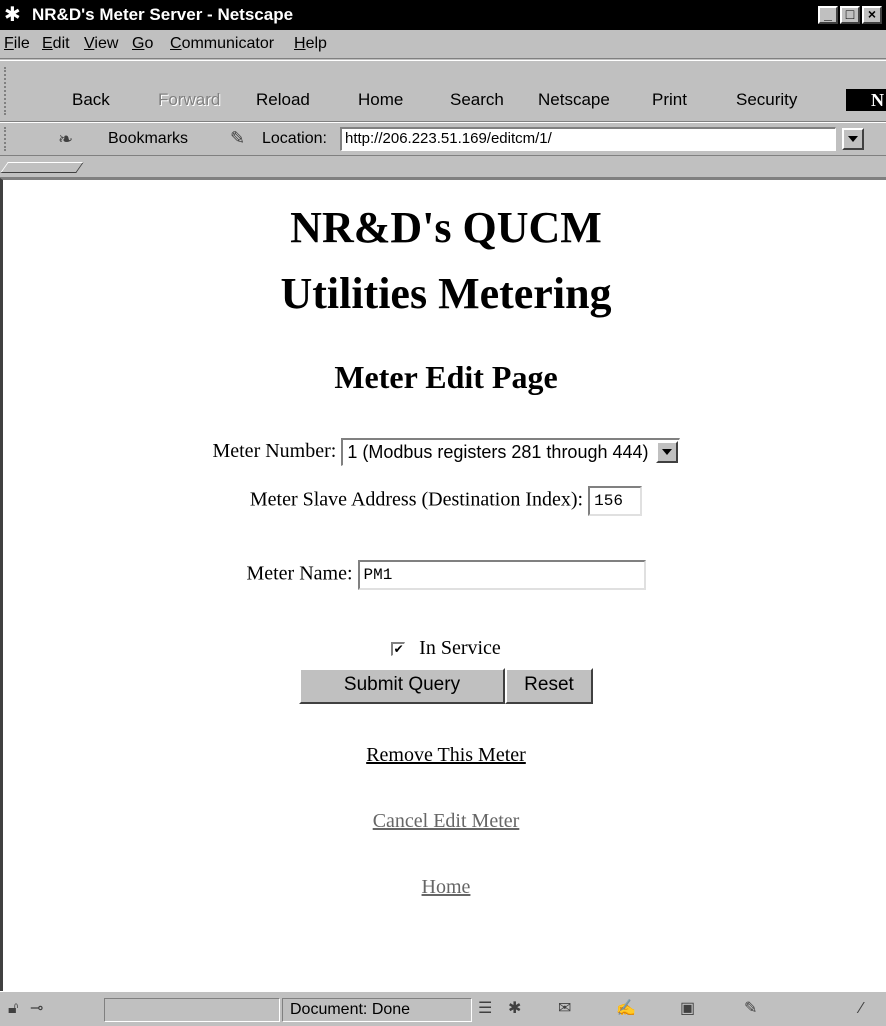 The height and width of the screenshot is (1026, 886). Describe the element at coordinates (443, 1008) in the screenshot. I see `status-bar: 🔓︎ ⊸ Document: Done ☰ ✱ ✉ ✍ ▣ ✎ ⁄` at that location.